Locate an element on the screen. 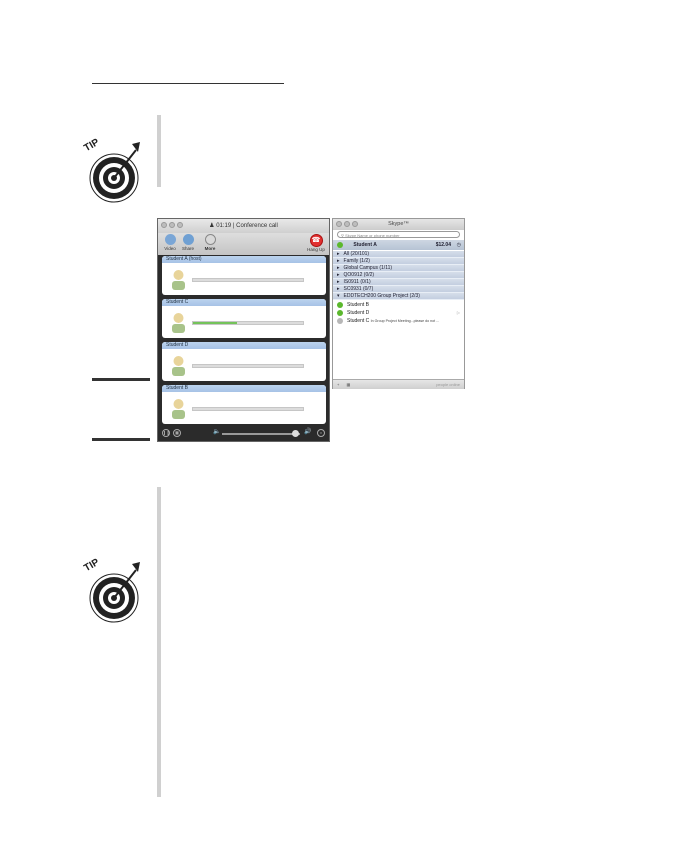 The image size is (678, 850). contact-name: Student C is located at coordinates (358, 321).